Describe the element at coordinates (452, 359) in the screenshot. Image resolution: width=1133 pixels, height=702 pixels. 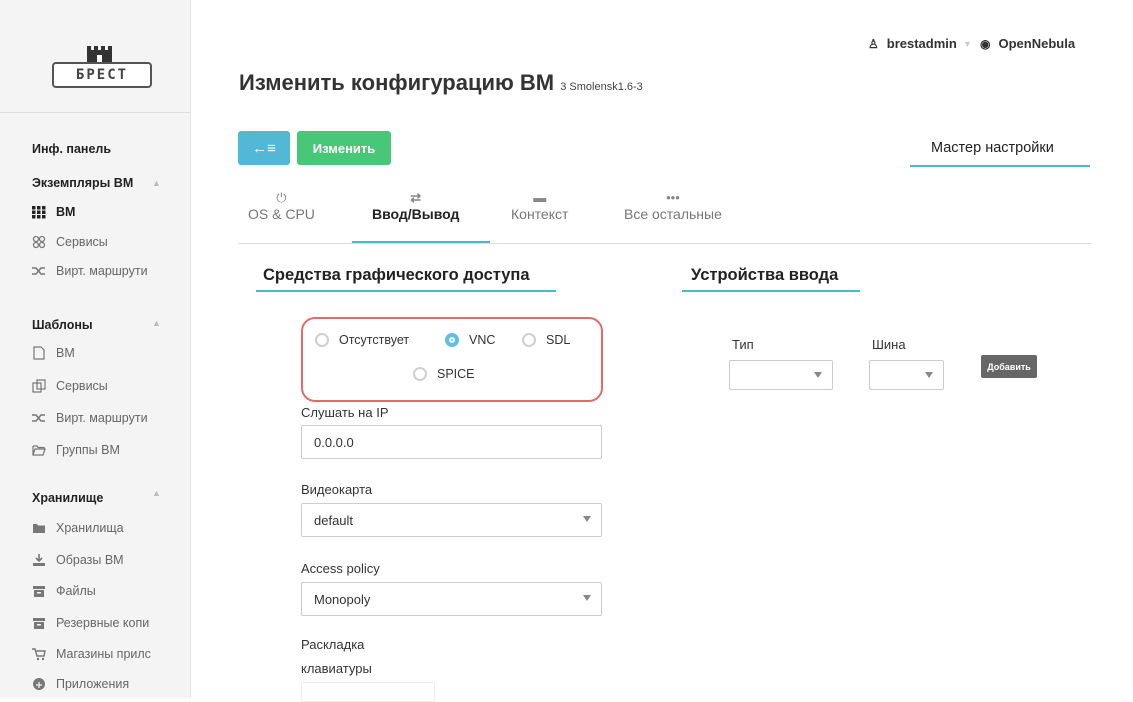
I see `graphics-type-radio-group: Отсутствует VNC SDL SPICE` at that location.